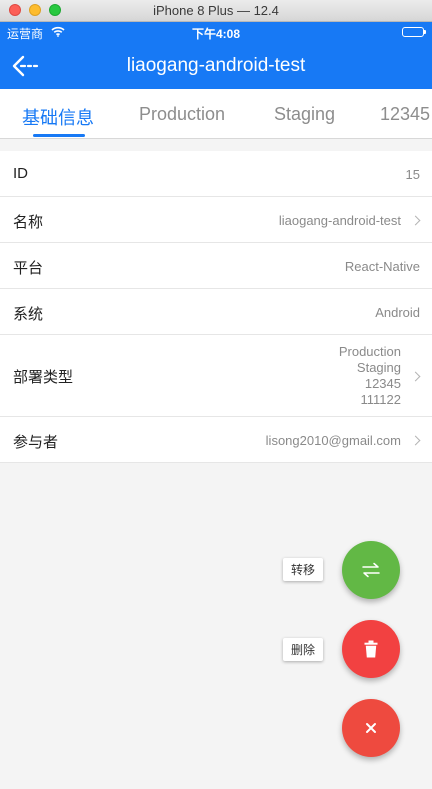  I want to click on deploy-type-111122: 111122, so click(381, 399).